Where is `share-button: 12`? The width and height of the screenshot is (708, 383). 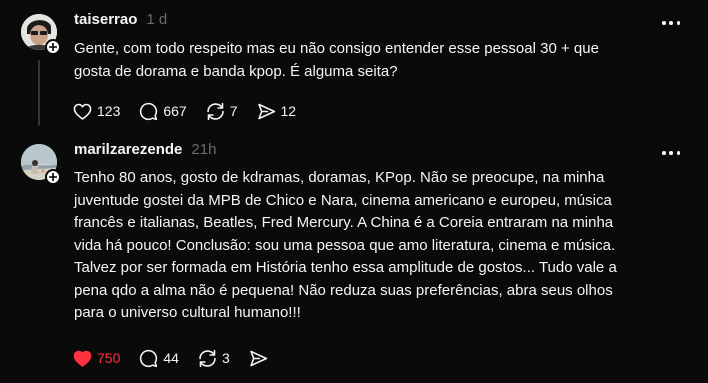 share-button: 12 is located at coordinates (276, 111).